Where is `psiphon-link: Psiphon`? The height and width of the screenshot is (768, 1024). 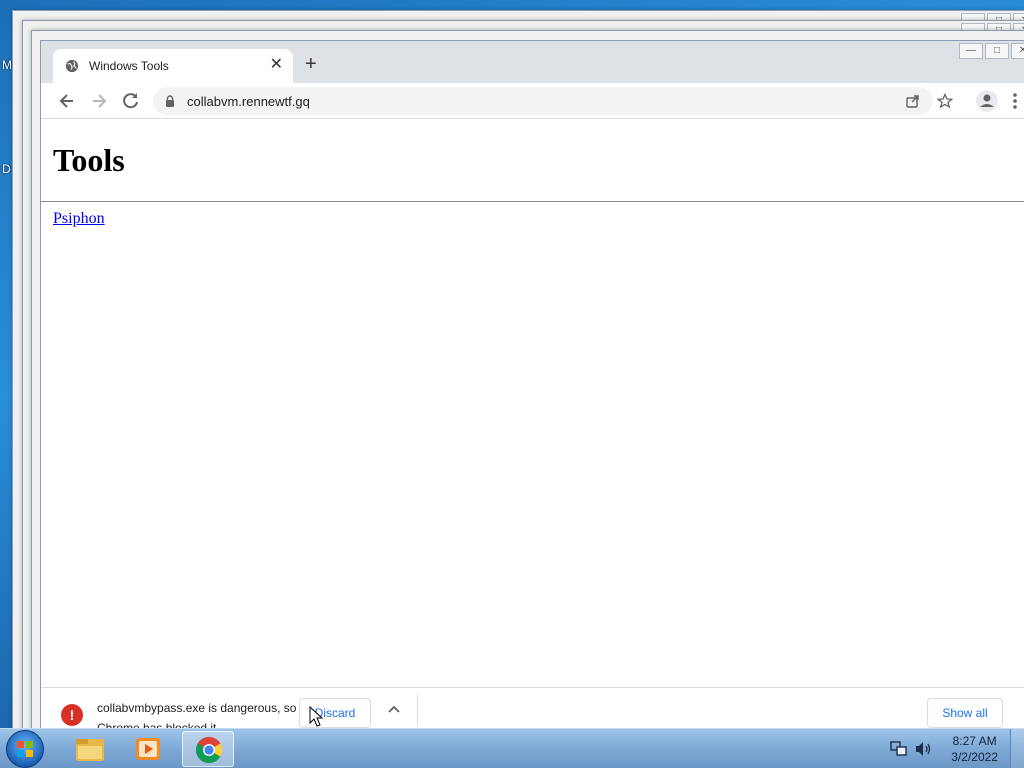
psiphon-link: Psiphon is located at coordinates (79, 219).